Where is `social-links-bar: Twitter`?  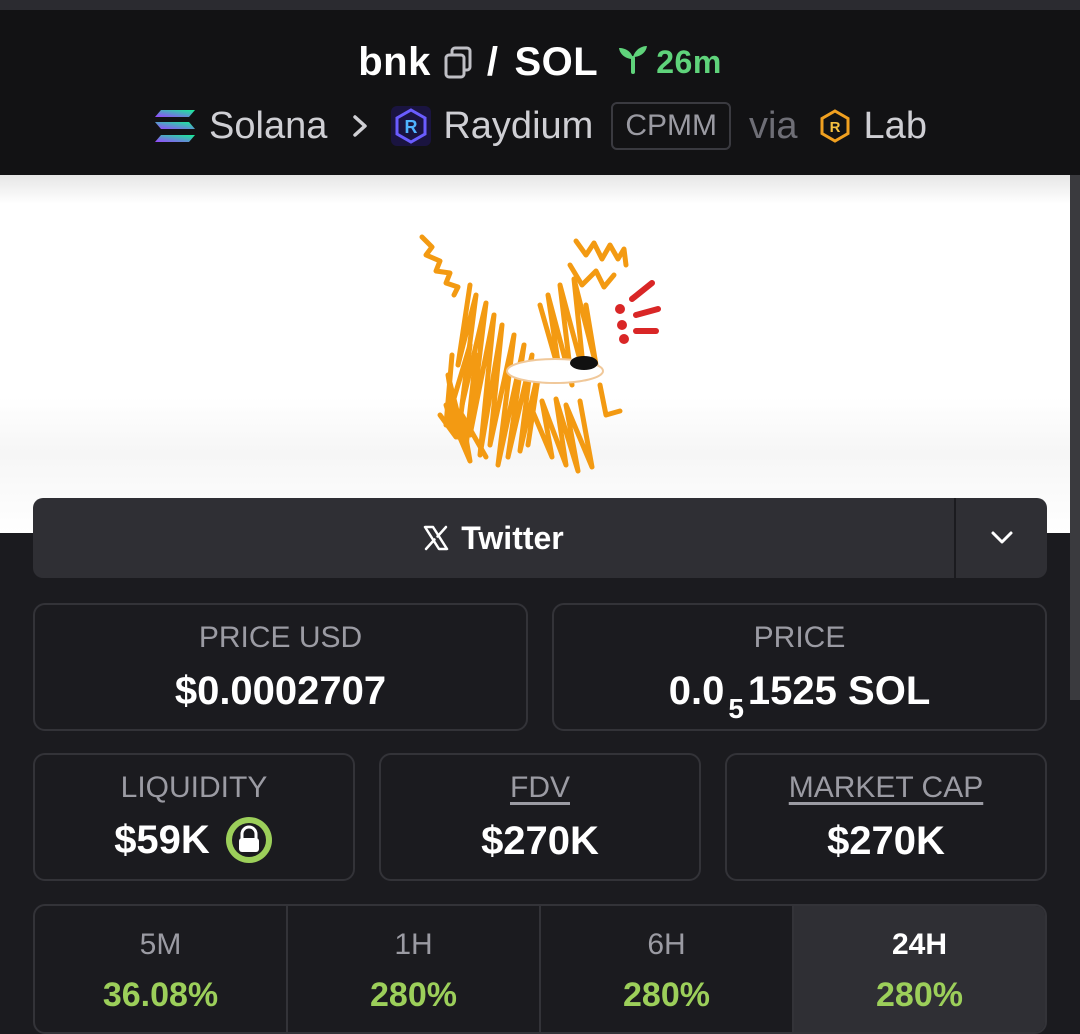
social-links-bar: Twitter is located at coordinates (540, 538).